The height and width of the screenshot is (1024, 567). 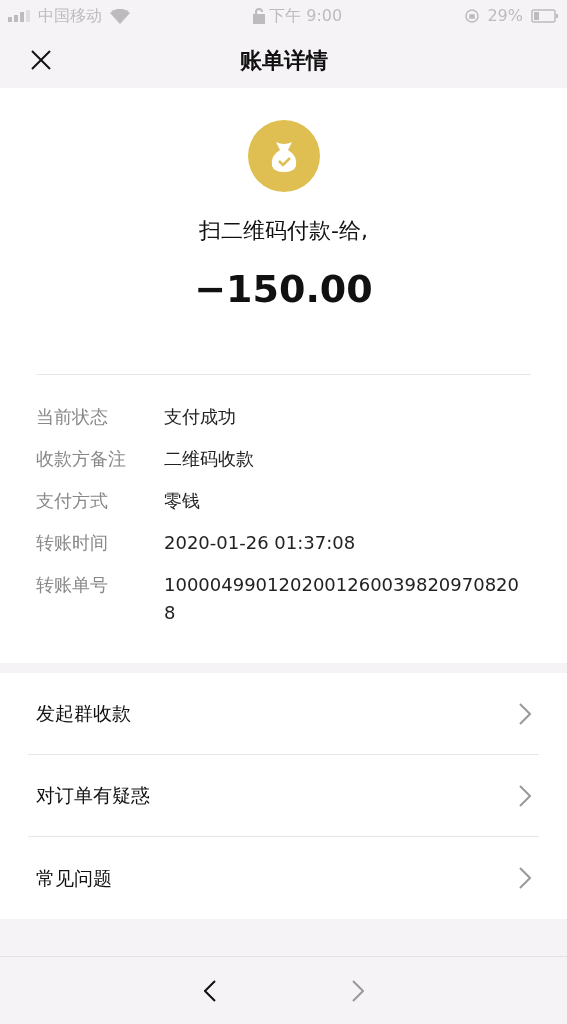 I want to click on battery-percent: 29%, so click(x=505, y=16).